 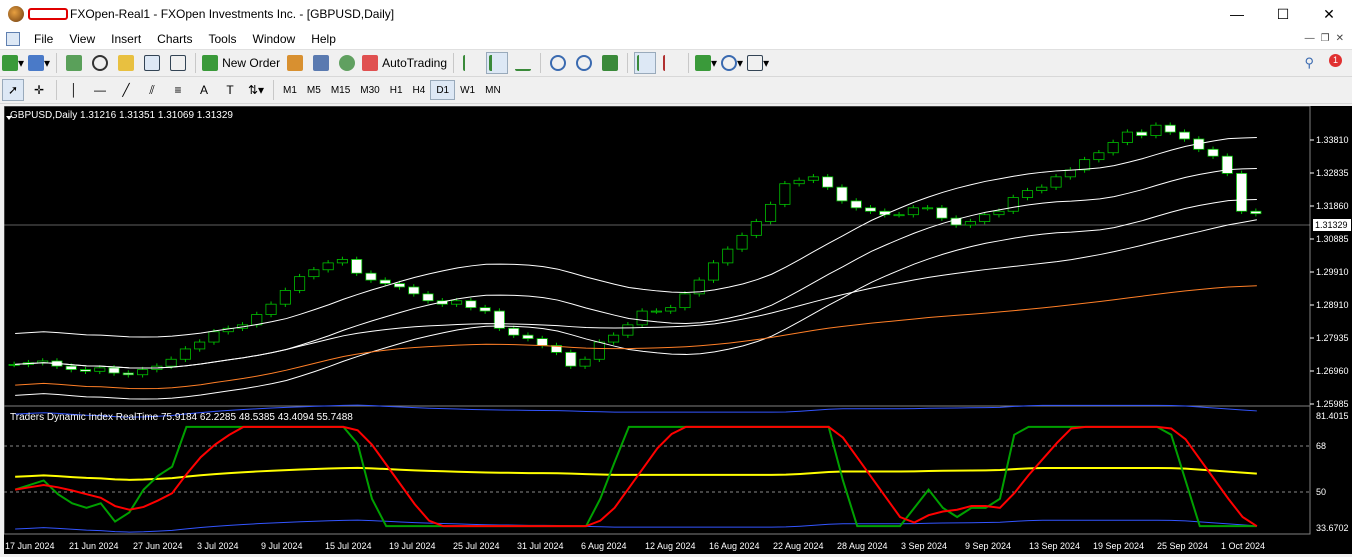 I want to click on channel-button: ⫽, so click(x=152, y=90).